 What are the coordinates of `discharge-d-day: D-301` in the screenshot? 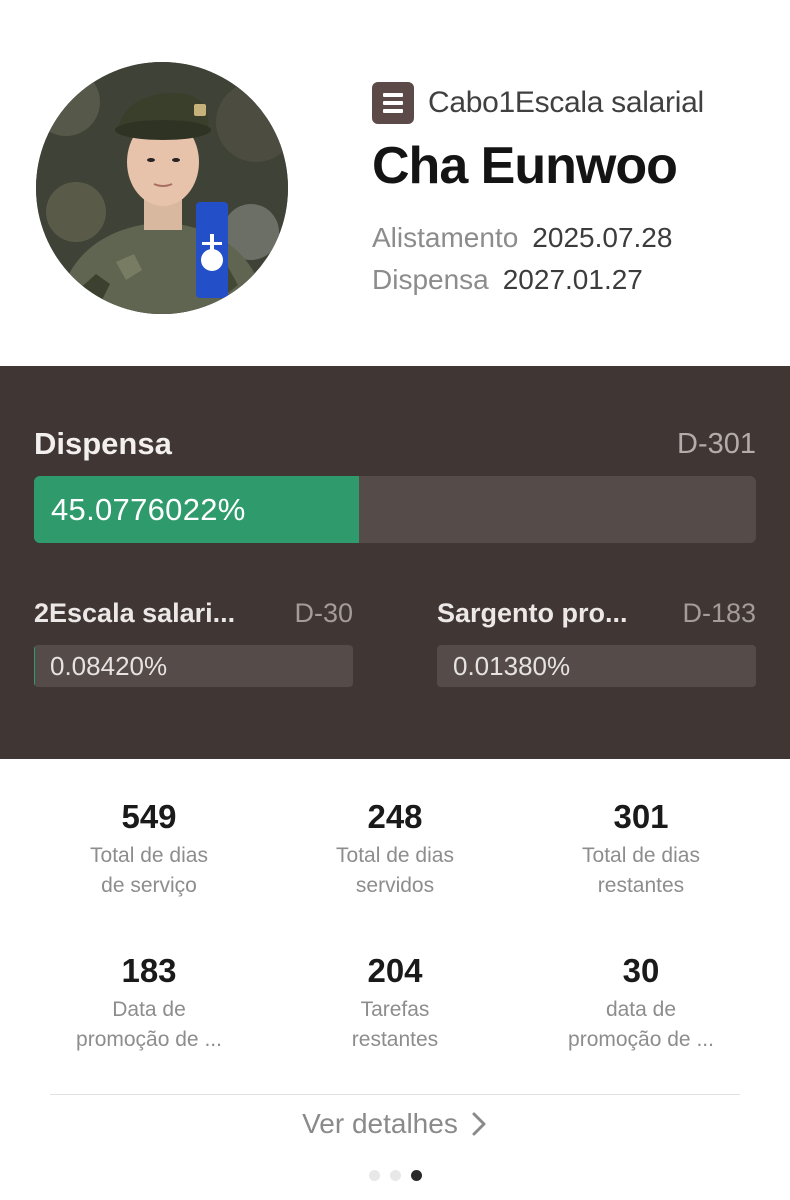 It's located at (716, 444).